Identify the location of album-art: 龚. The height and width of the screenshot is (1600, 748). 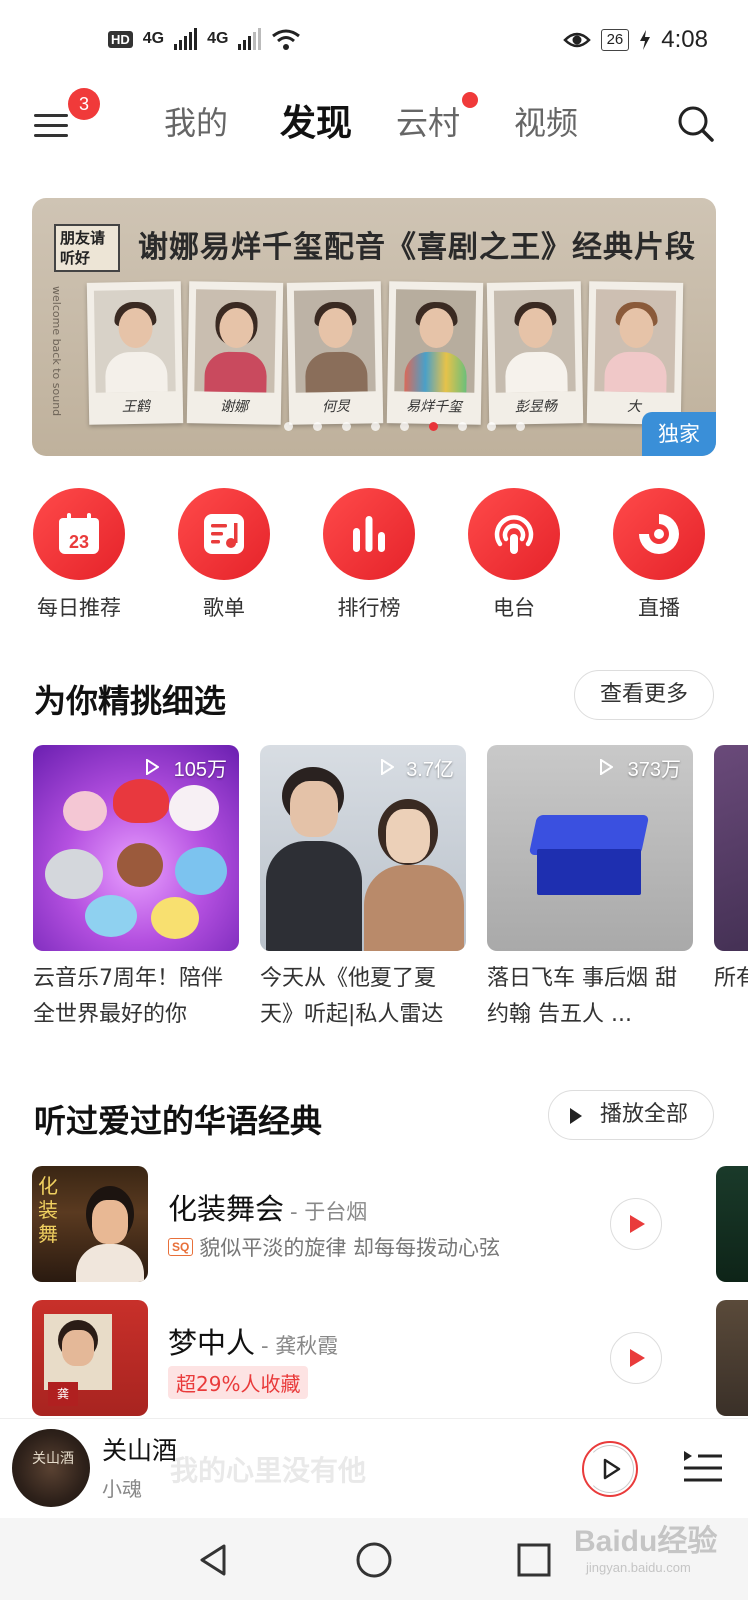
(90, 1358).